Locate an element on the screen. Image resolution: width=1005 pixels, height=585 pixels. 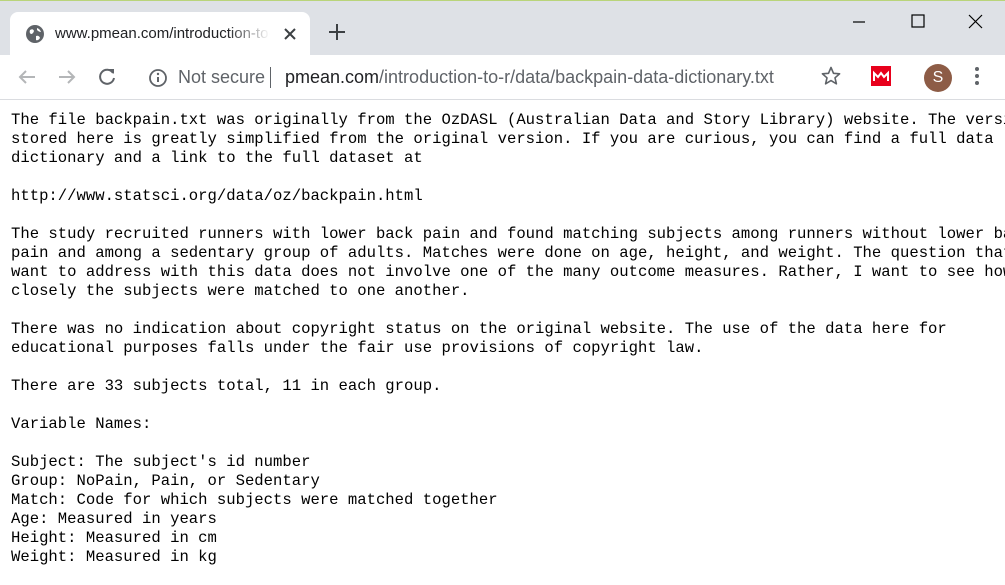
reload-icon is located at coordinates (107, 77).